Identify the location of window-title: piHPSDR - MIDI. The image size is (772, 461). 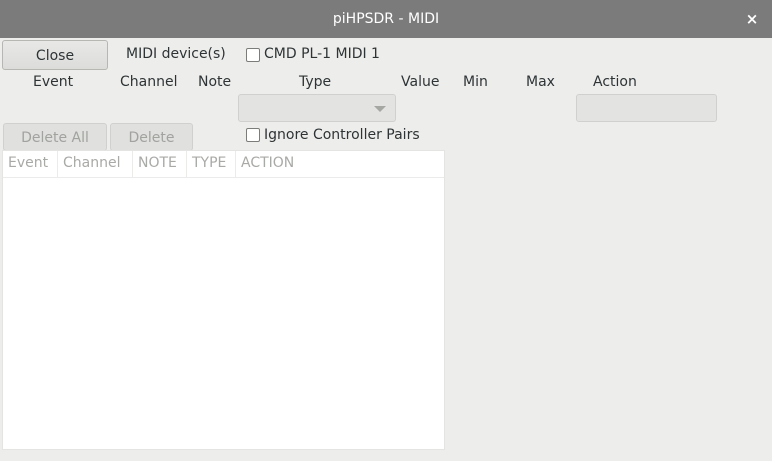
(386, 19).